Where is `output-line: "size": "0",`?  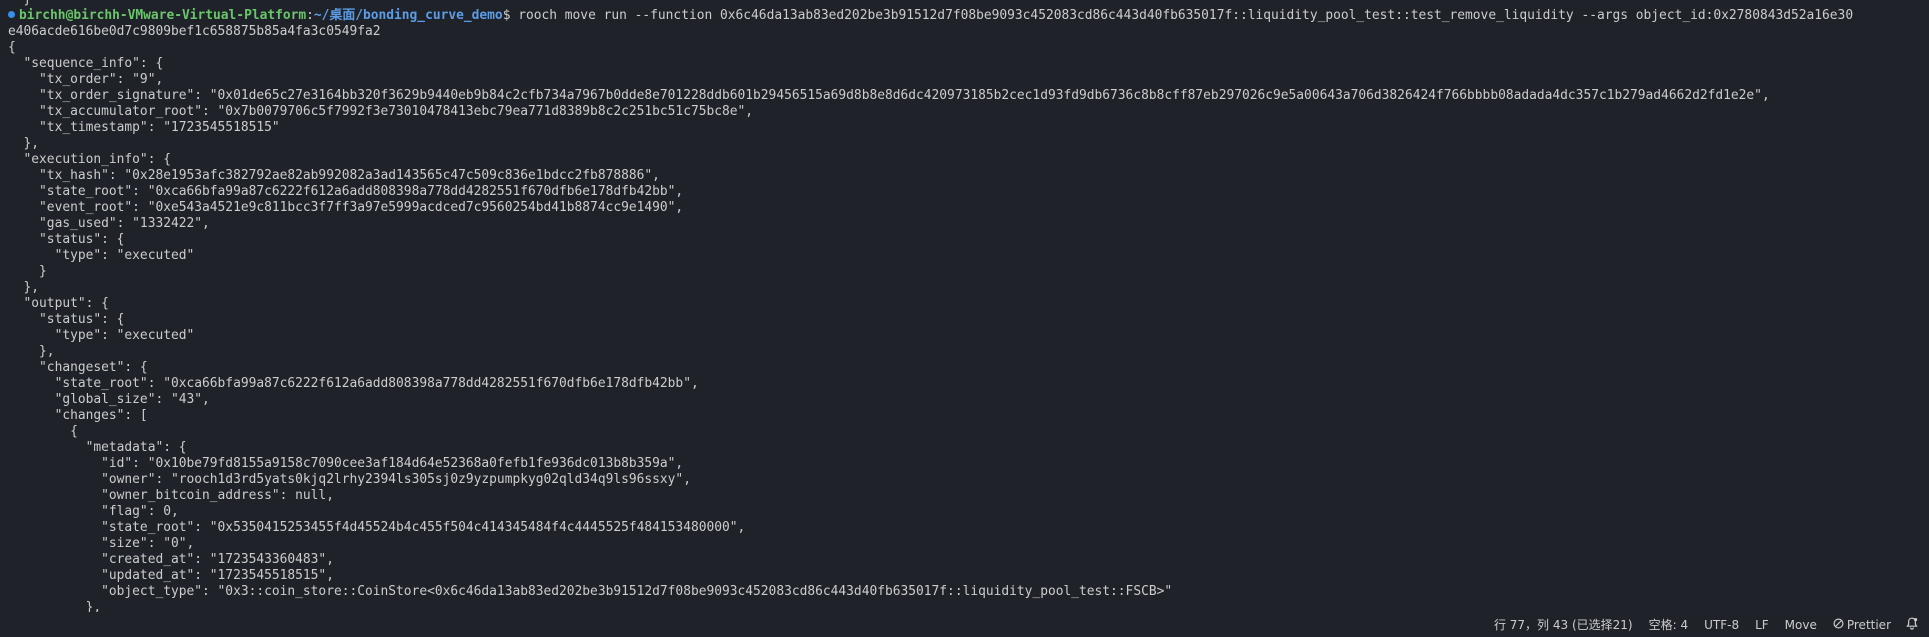
output-line: "size": "0", is located at coordinates (101, 543).